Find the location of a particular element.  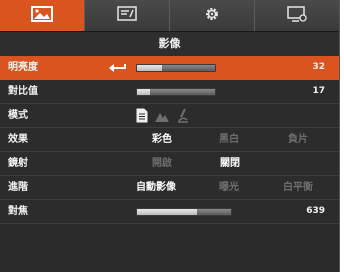

row-brightness: 明亮度 32 is located at coordinates (169, 68).